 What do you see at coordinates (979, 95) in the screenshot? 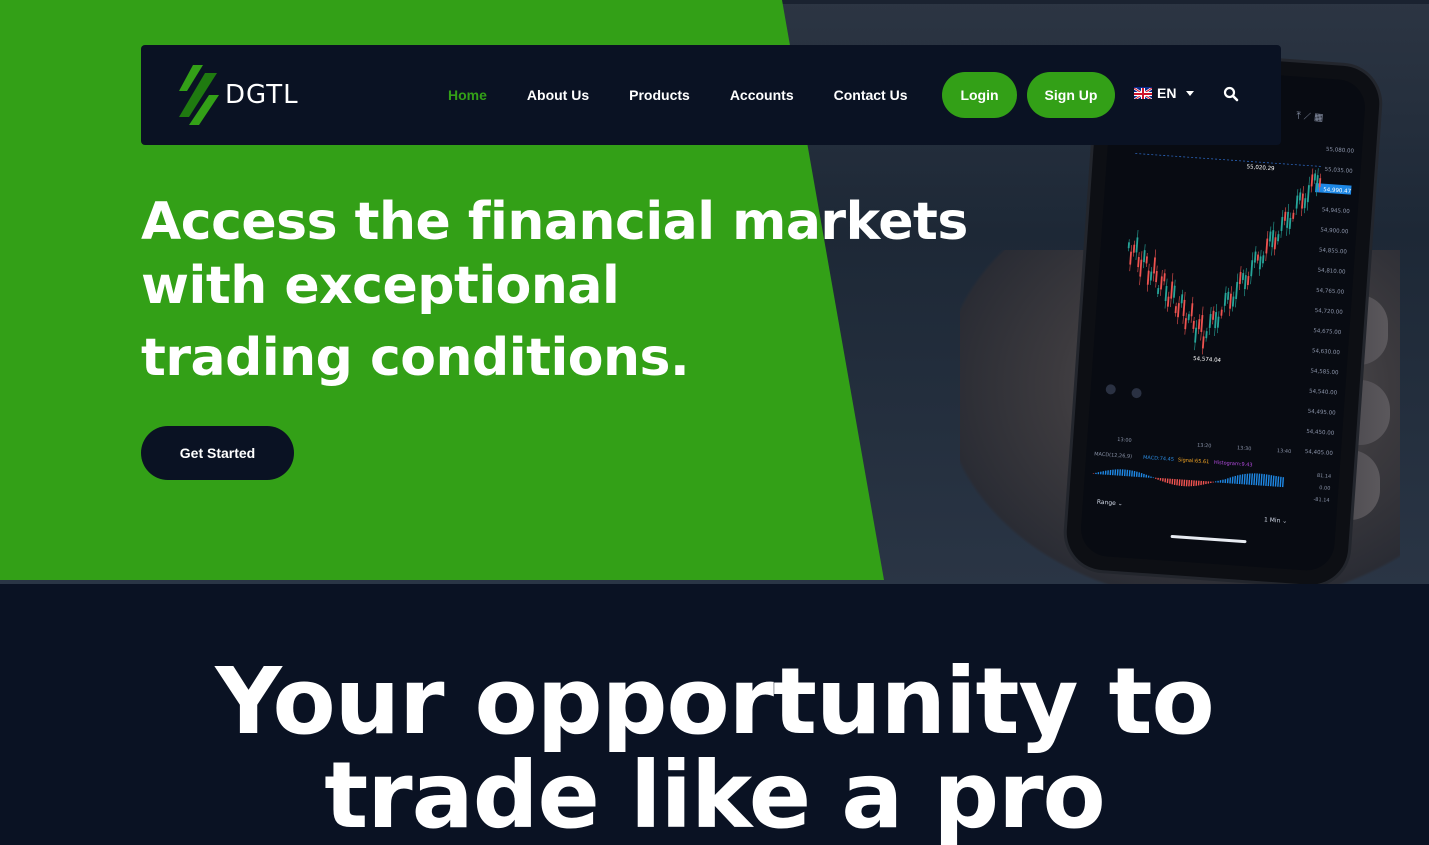
I see `login-button: Login` at bounding box center [979, 95].